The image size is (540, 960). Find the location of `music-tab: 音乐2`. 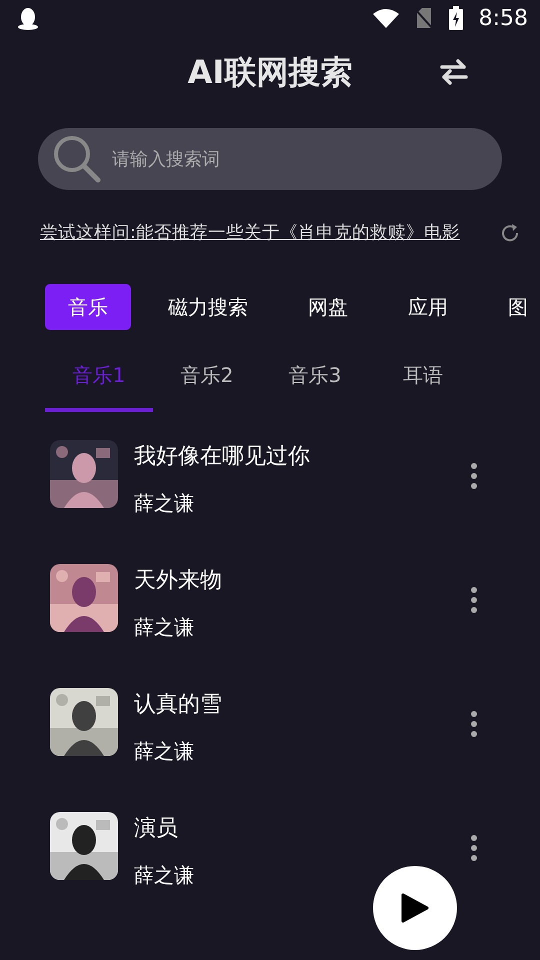

music-tab: 音乐2 is located at coordinates (207, 386).